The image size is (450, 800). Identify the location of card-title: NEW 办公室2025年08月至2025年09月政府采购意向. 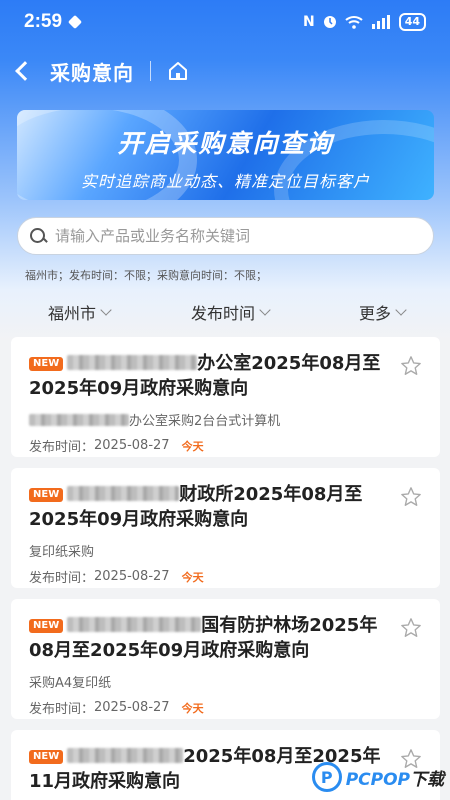
(214, 376).